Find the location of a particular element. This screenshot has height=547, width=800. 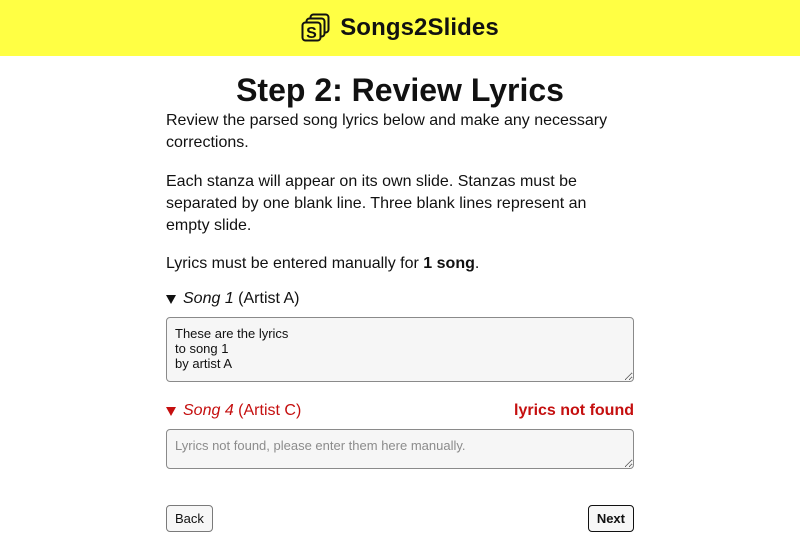

manual-song-count: 1 song is located at coordinates (449, 263).